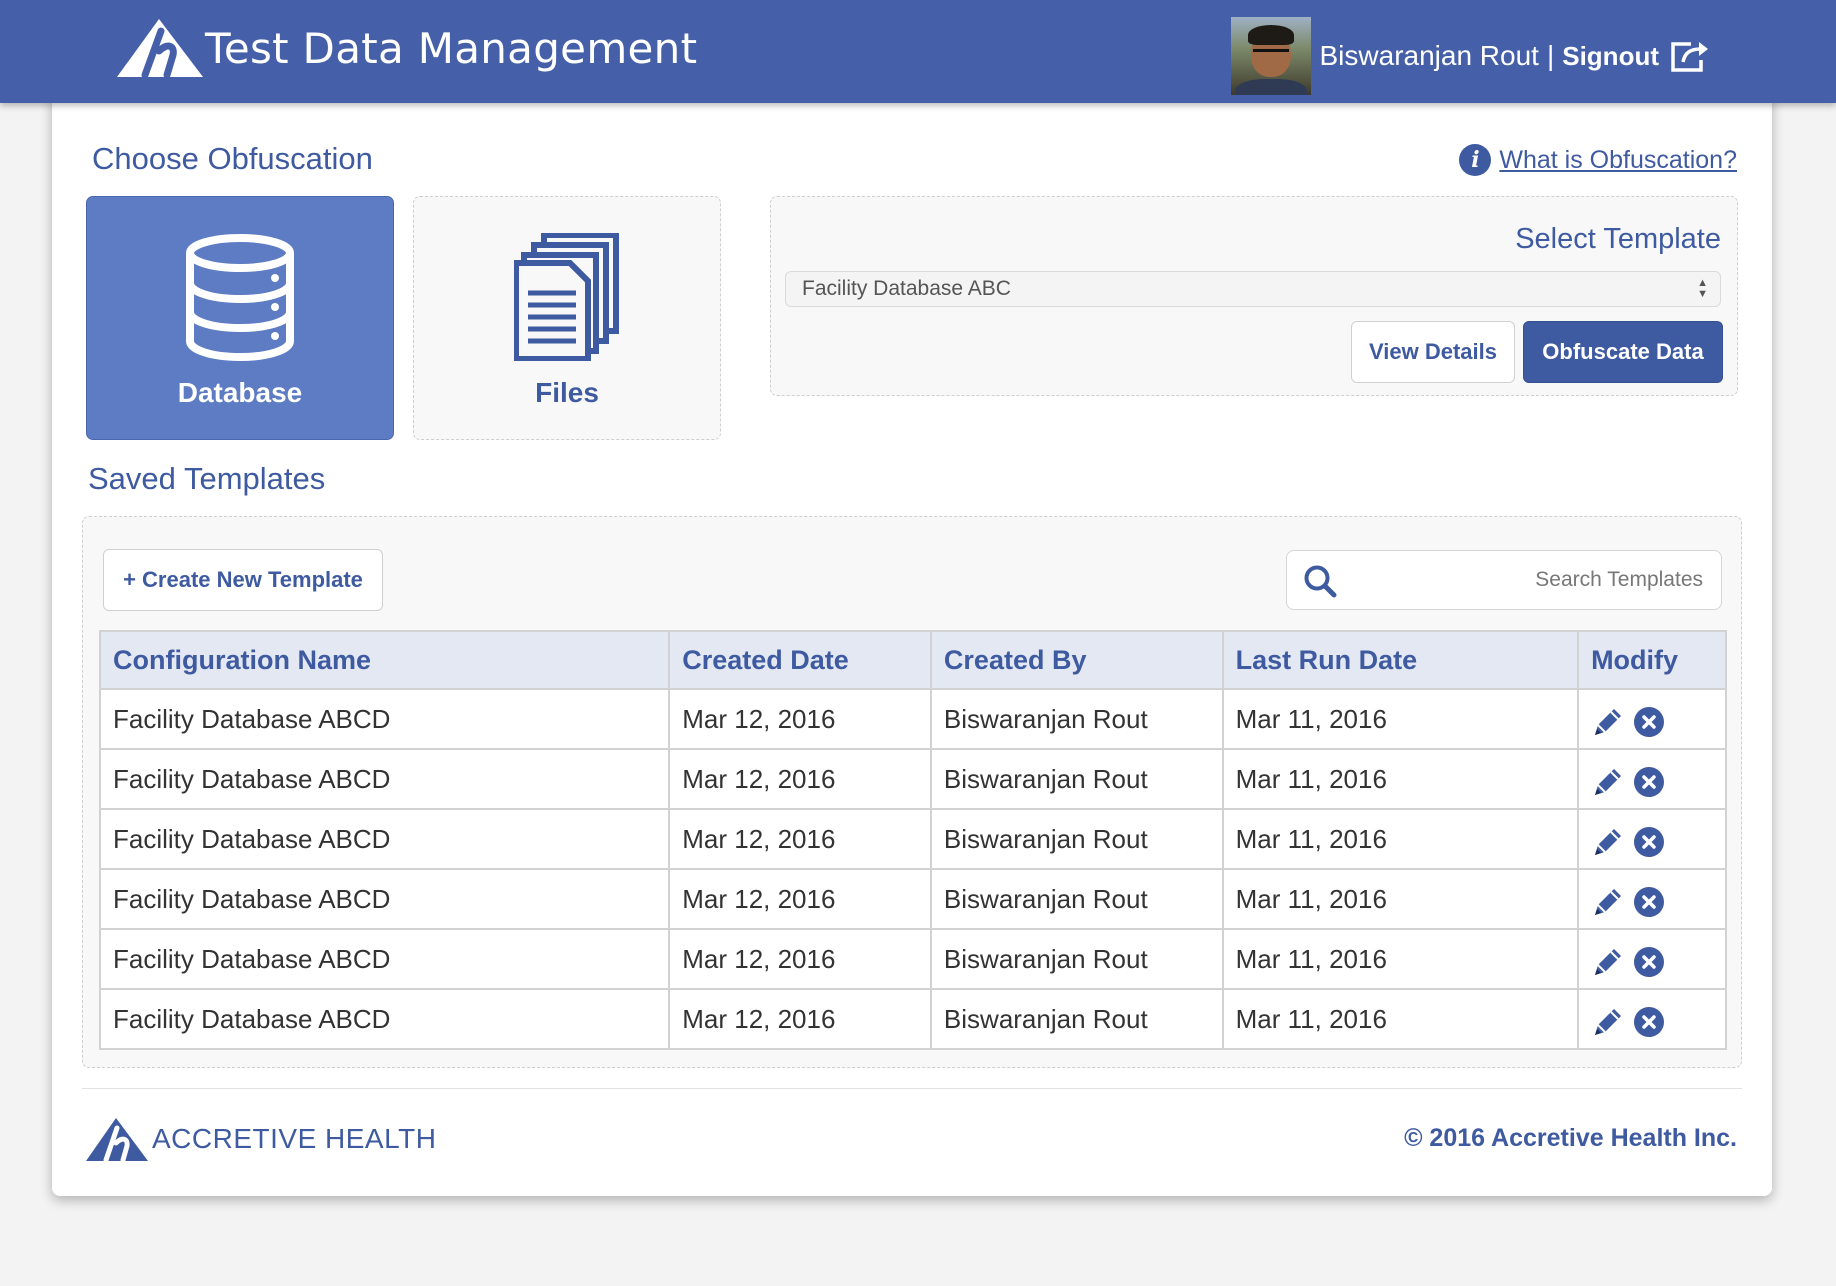 Image resolution: width=1836 pixels, height=1286 pixels. I want to click on database-option: Database, so click(240, 318).